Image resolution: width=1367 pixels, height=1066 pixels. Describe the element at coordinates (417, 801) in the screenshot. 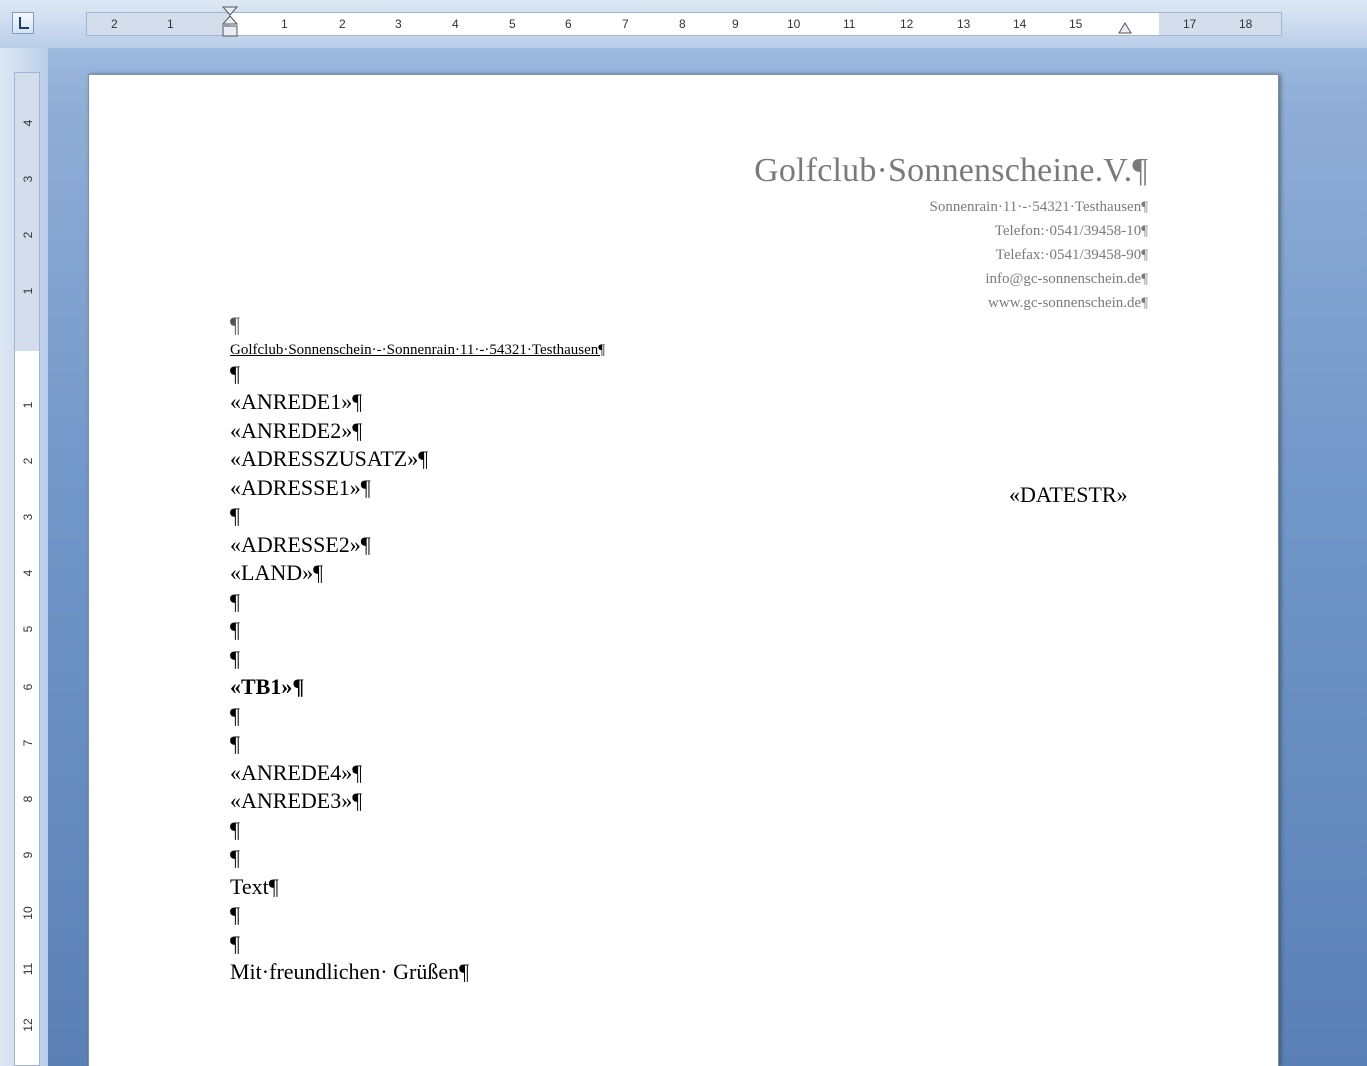

I see `merge-field-anrede3: «ANREDE3»¶` at that location.